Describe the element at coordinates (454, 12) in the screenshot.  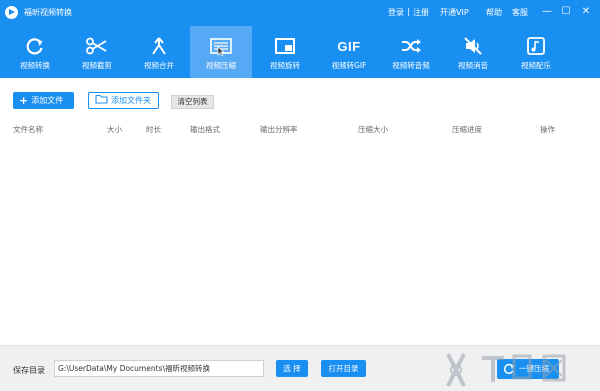
I see `vip-link: 开通VIP` at that location.